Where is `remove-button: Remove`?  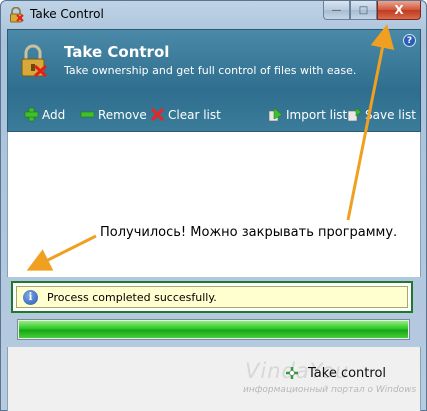 remove-button: Remove is located at coordinates (113, 114).